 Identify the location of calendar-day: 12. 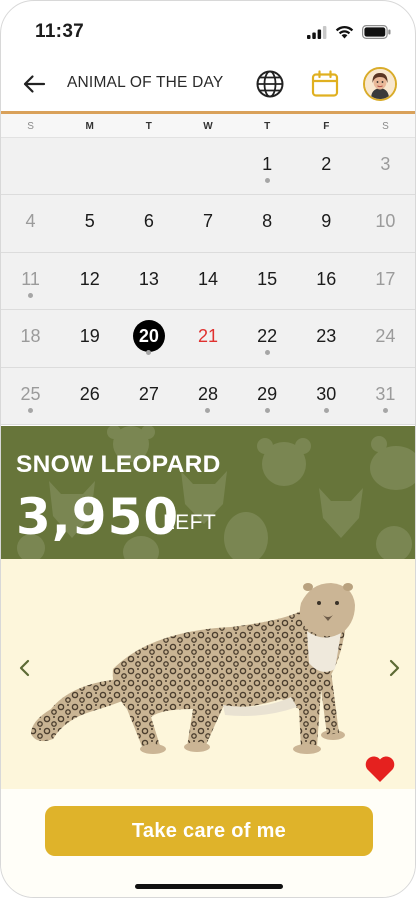
(89, 281).